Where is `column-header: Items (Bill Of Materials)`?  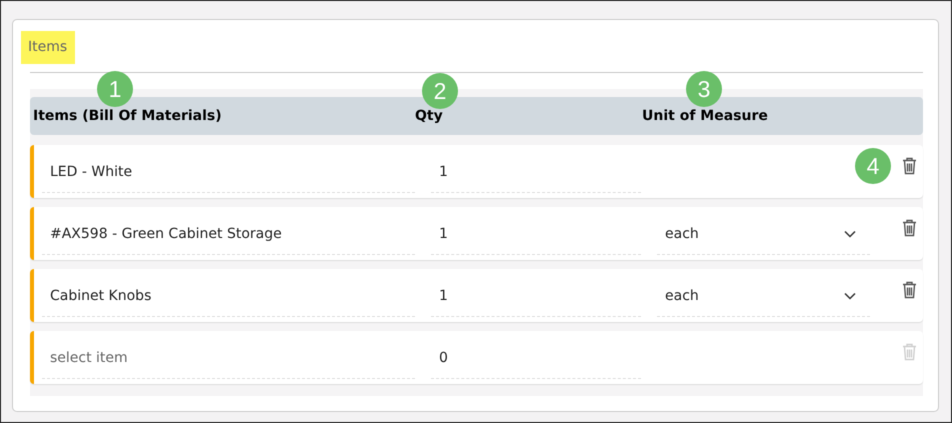
column-header: Items (Bill Of Materials) is located at coordinates (128, 116).